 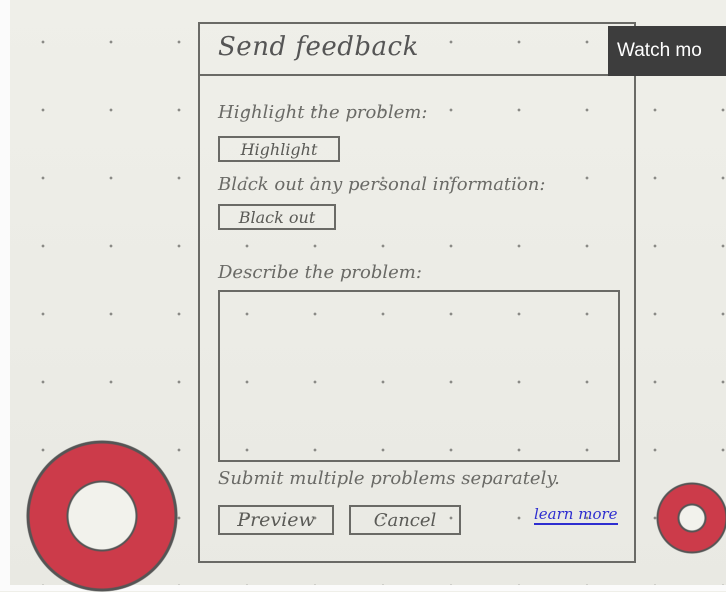 I want to click on red-donut-decoration-small, so click(x=691, y=518).